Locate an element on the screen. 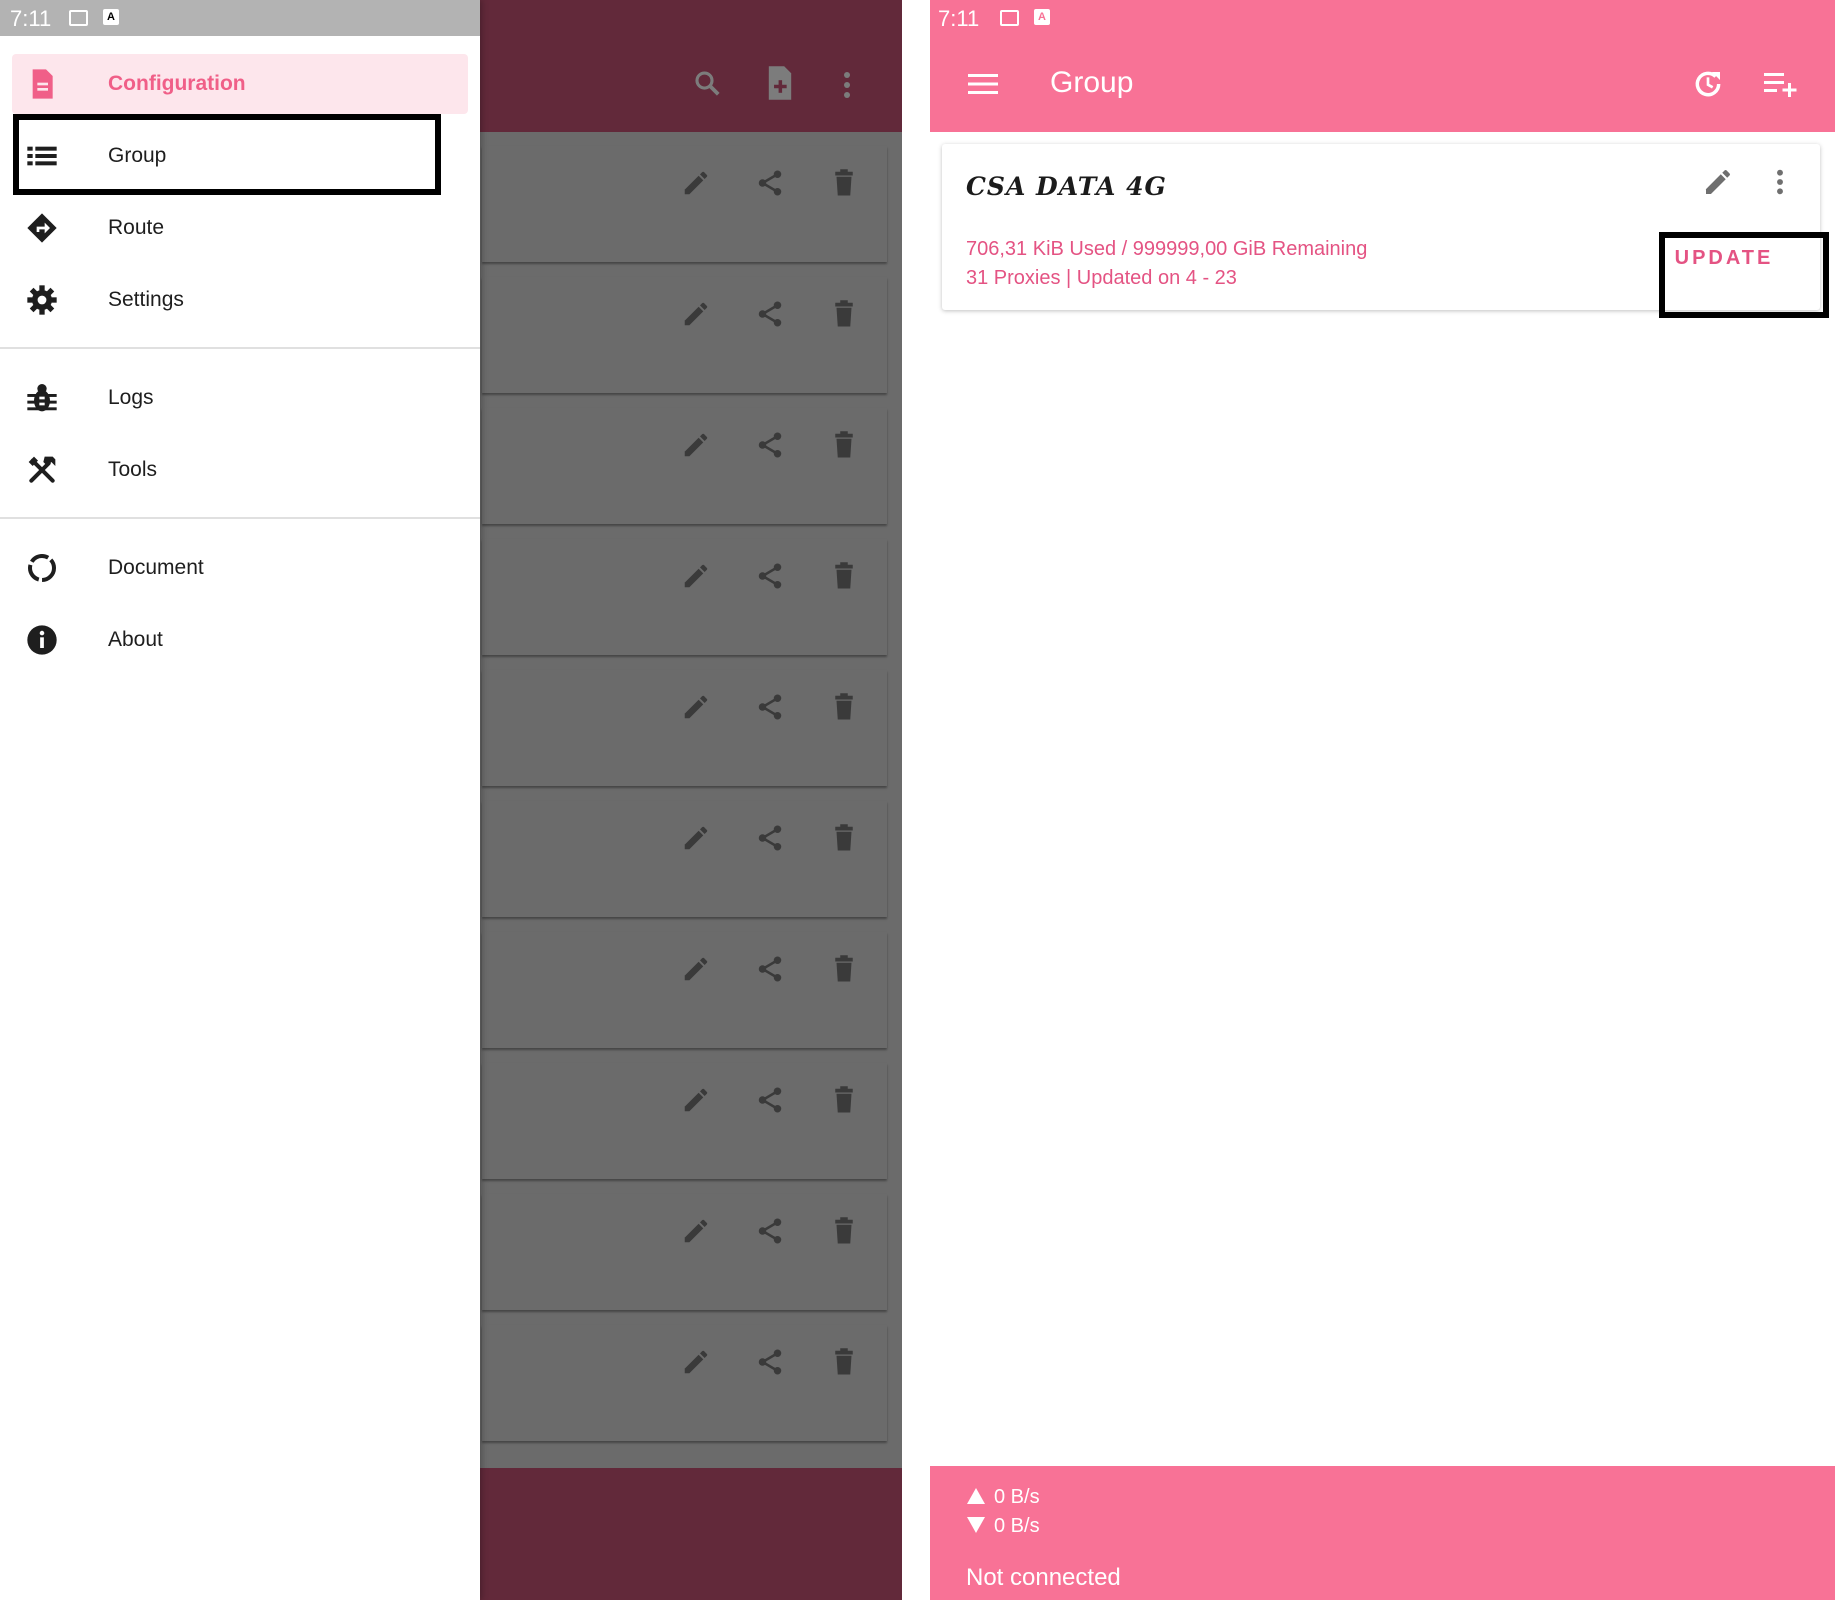 This screenshot has height=1600, width=1835. circle-progress-icon is located at coordinates (42, 568).